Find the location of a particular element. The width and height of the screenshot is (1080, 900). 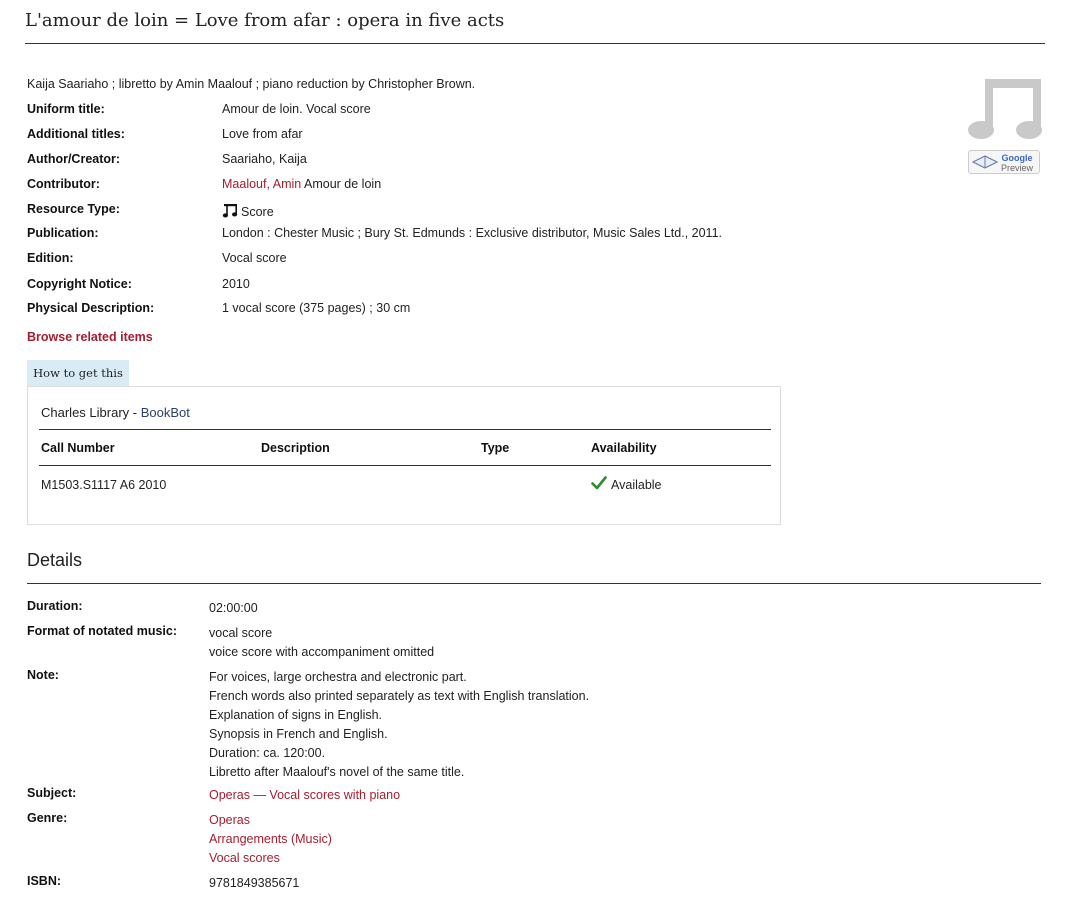

column-header-availability: Availability is located at coordinates (624, 448).